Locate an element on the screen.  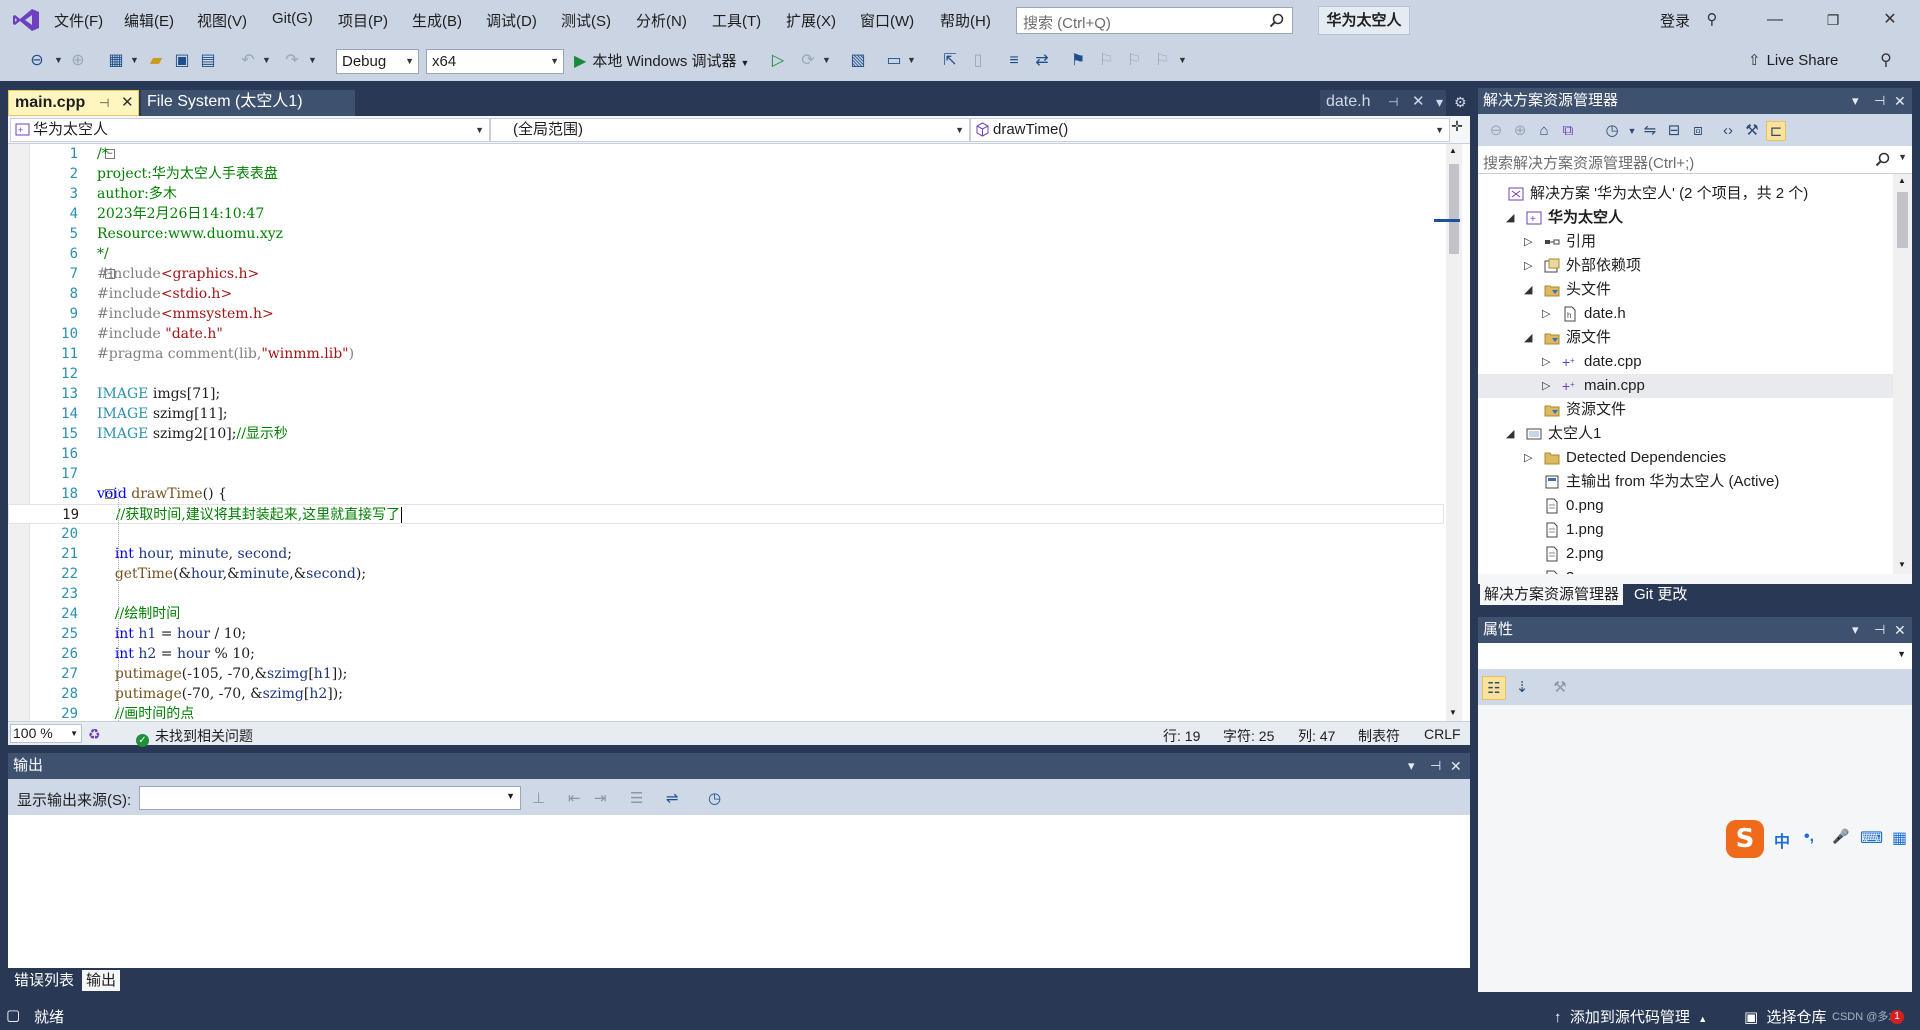
new-dropdown-icon: ▼ is located at coordinates (134, 60).